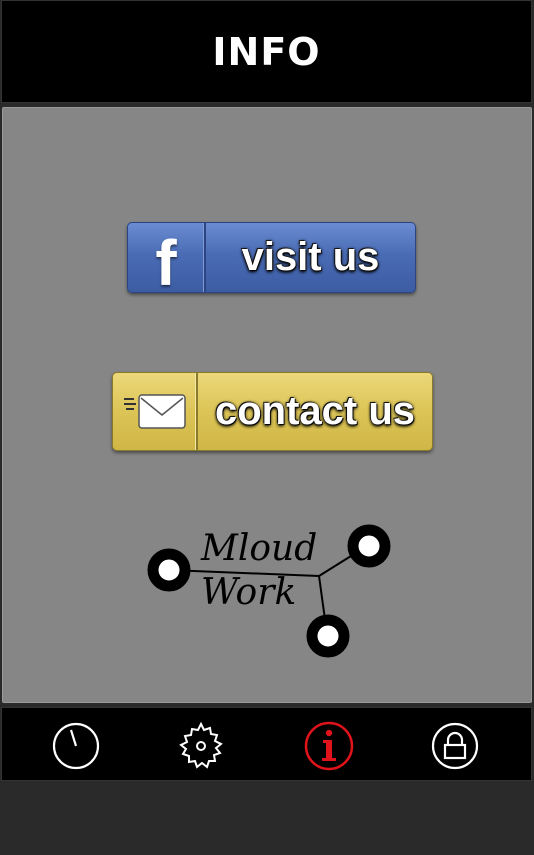 The image size is (534, 855). Describe the element at coordinates (315, 411) in the screenshot. I see `contact-us-label: contact us` at that location.